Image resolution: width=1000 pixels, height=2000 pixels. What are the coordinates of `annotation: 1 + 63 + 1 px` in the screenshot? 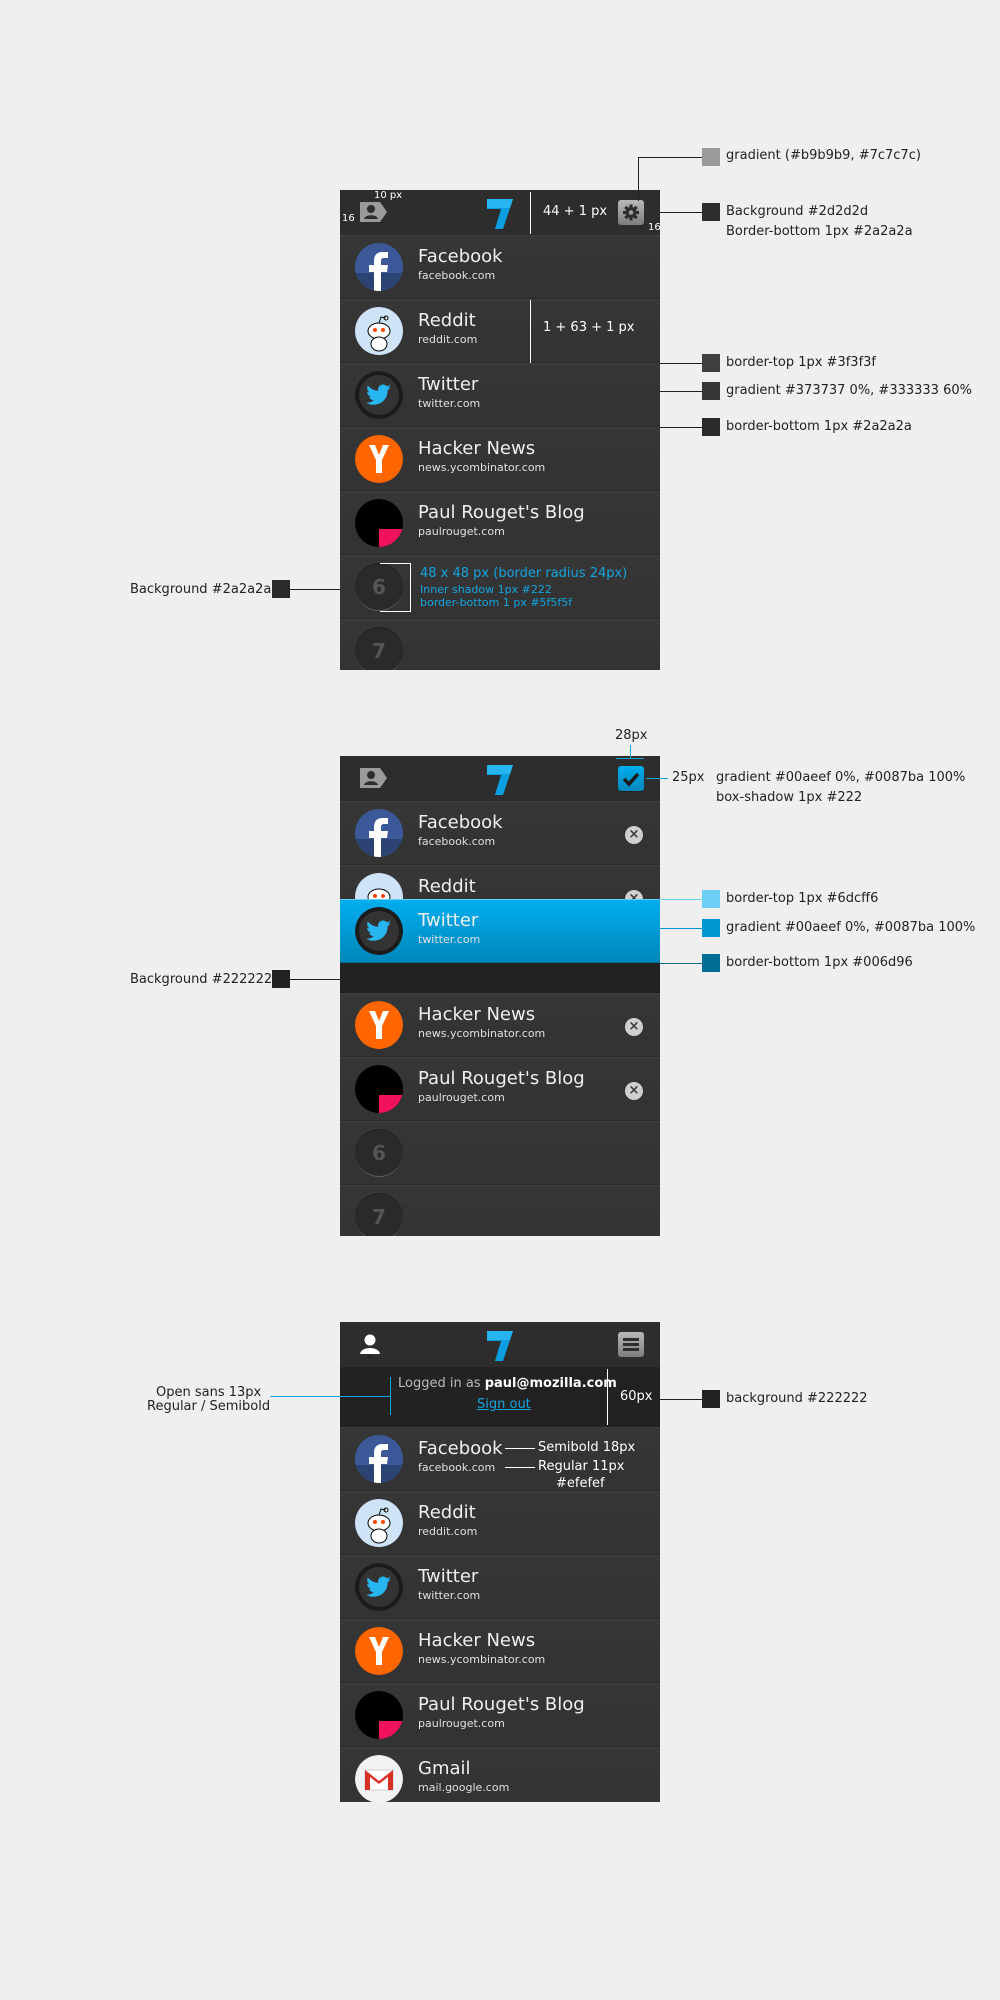 It's located at (589, 327).